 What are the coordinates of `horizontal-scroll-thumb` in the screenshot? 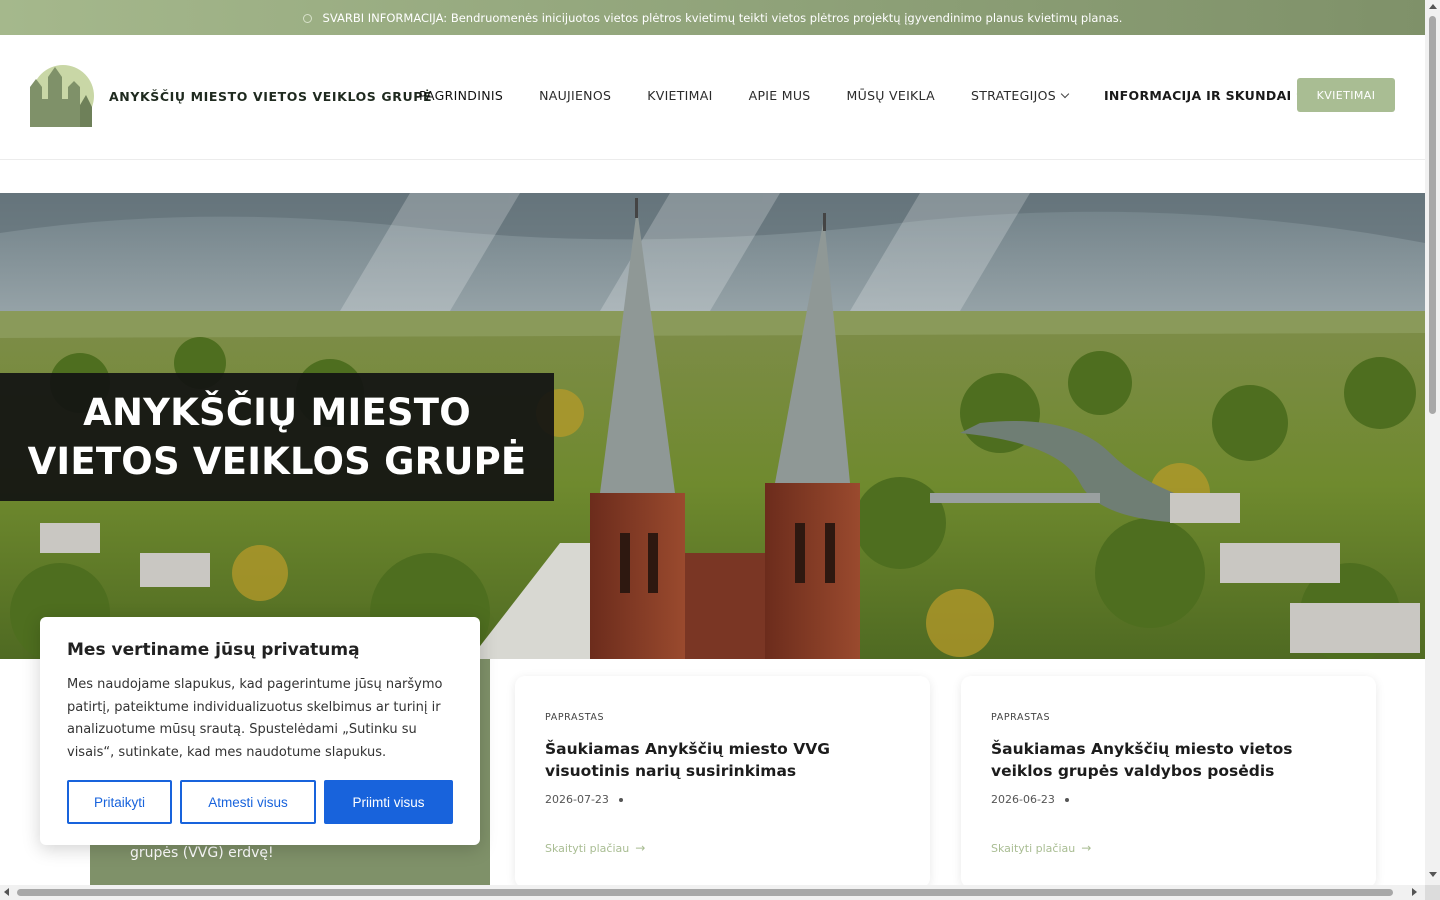 It's located at (705, 892).